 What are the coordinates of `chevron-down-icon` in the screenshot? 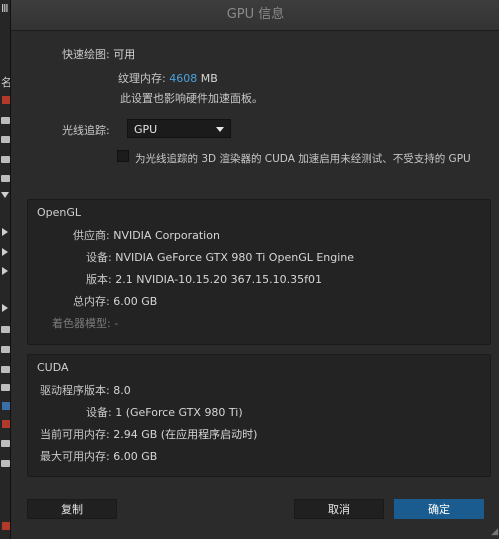 It's located at (220, 129).